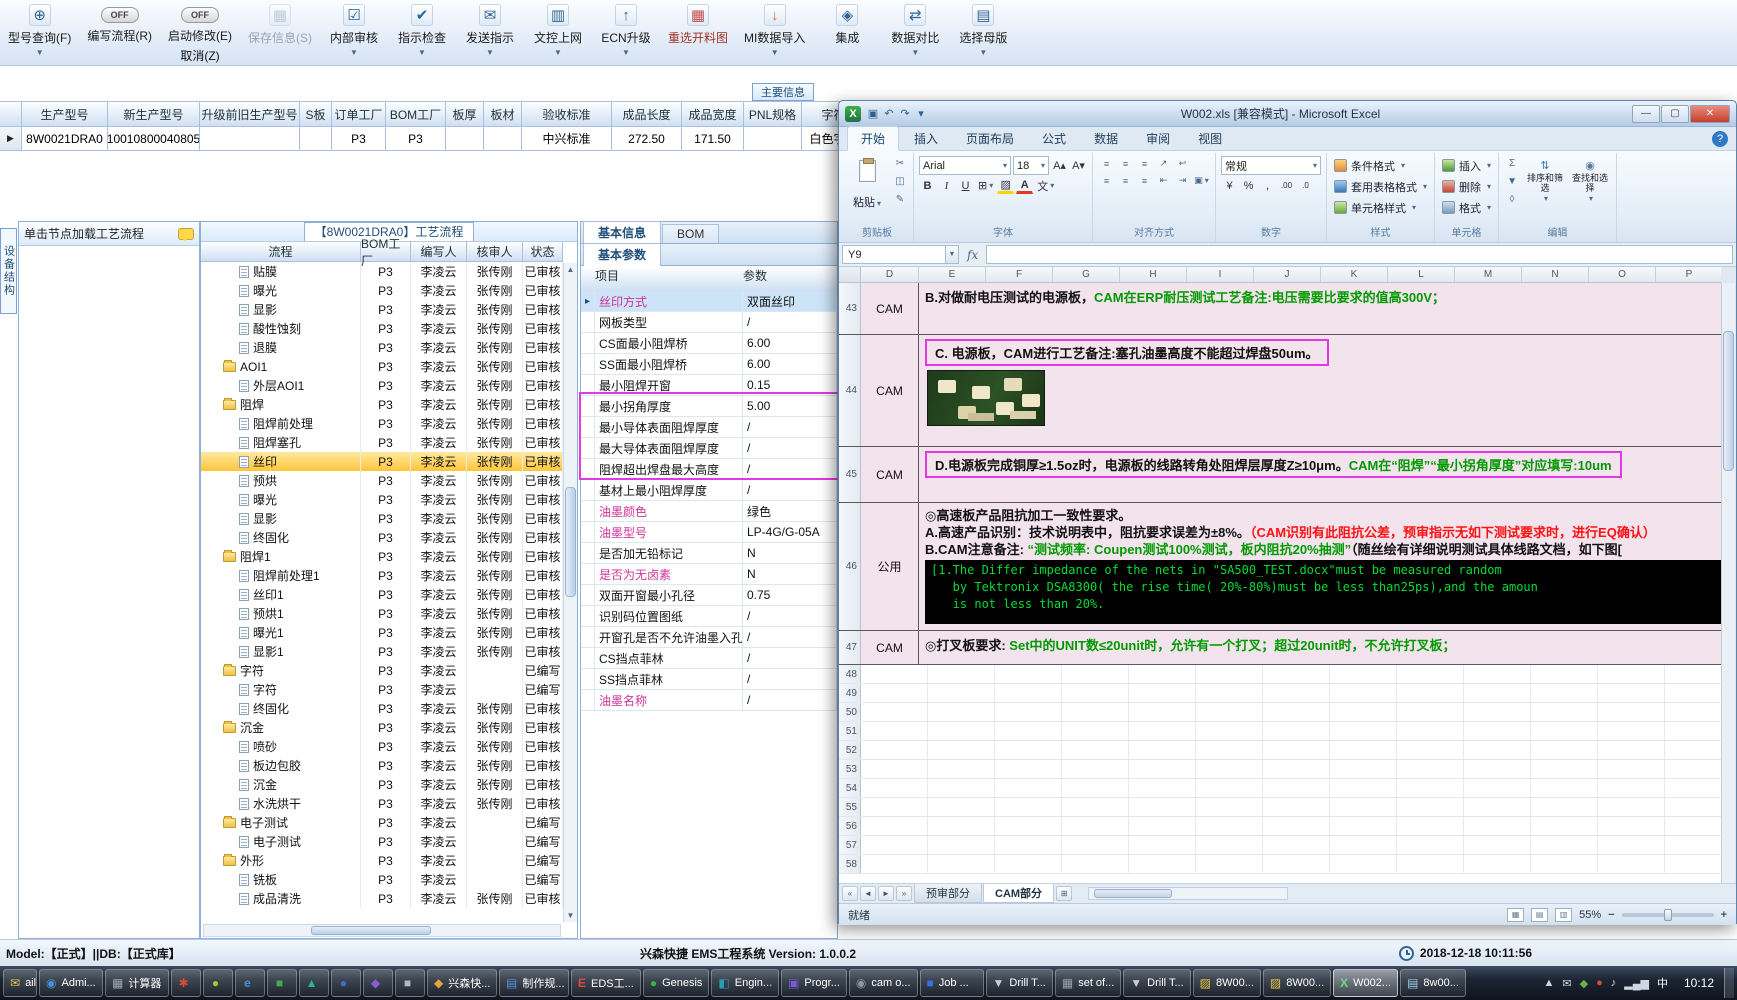 This screenshot has height=1000, width=1737. Describe the element at coordinates (389, 613) in the screenshot. I see `process-row: 预烘1 P3 李凌云 张传刚 已审核` at that location.